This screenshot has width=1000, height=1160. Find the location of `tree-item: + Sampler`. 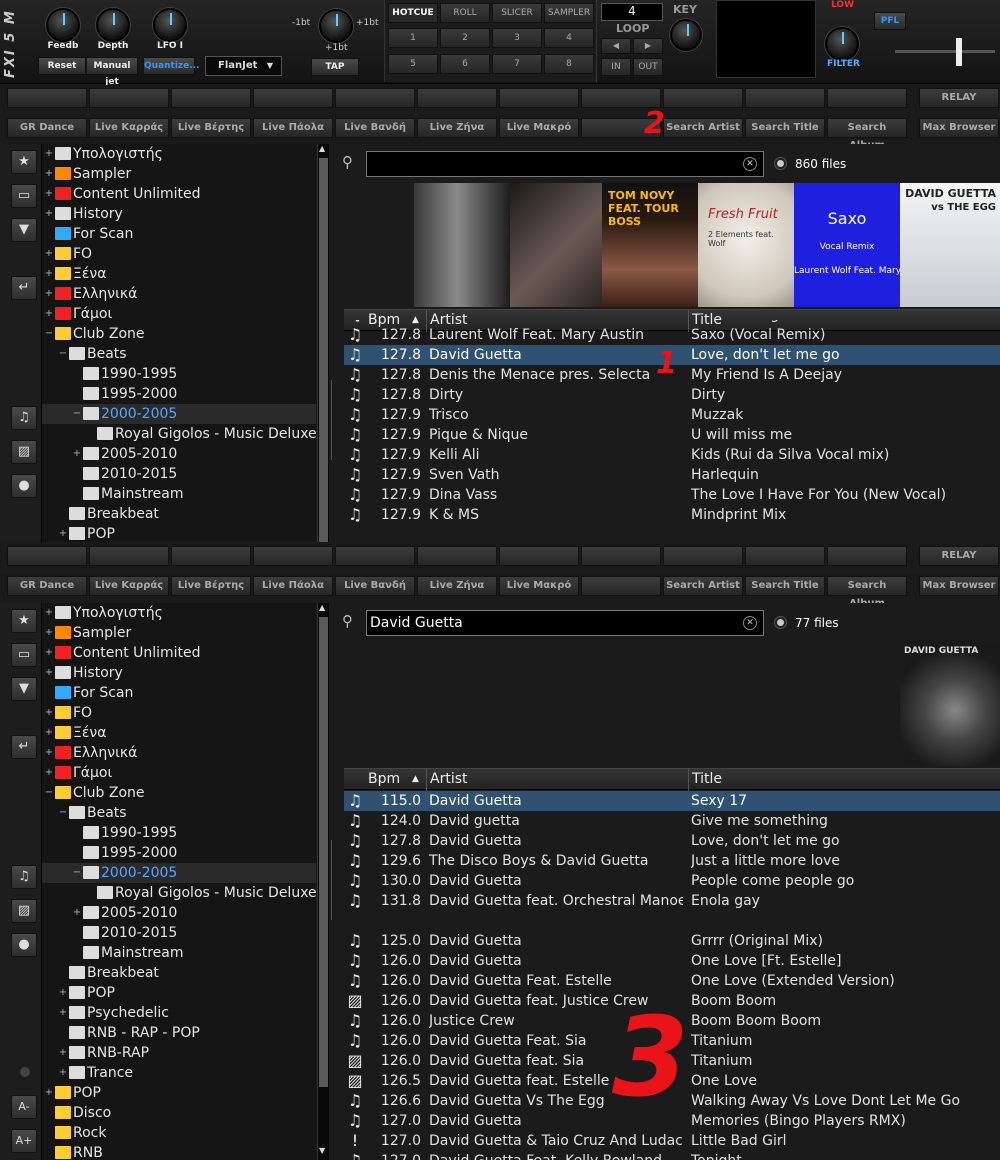

tree-item: + Sampler is located at coordinates (179, 174).